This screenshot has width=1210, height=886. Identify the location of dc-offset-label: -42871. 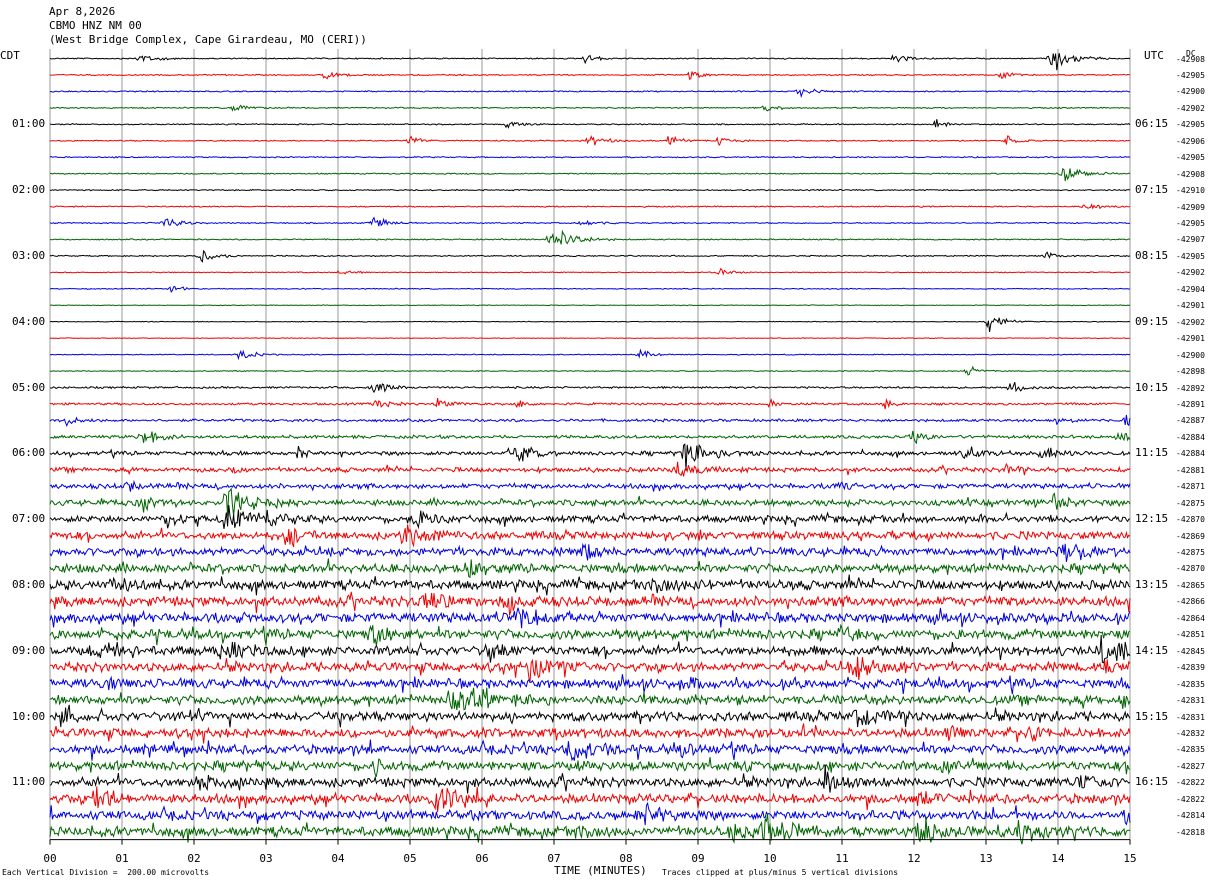
(1190, 487).